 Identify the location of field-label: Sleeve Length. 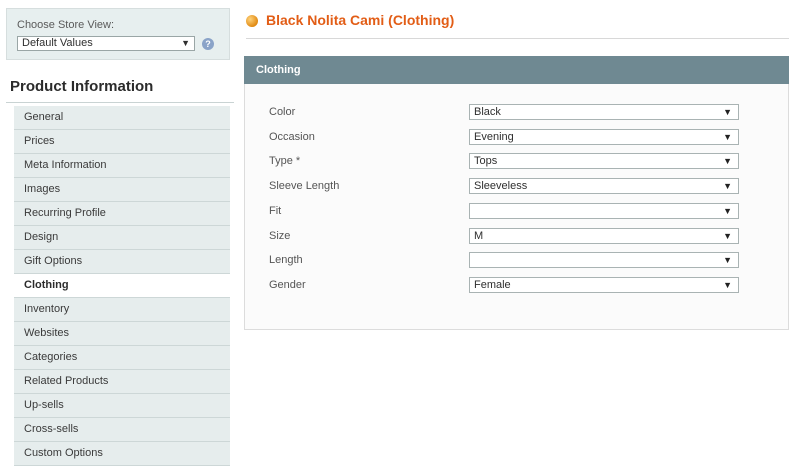
(304, 186).